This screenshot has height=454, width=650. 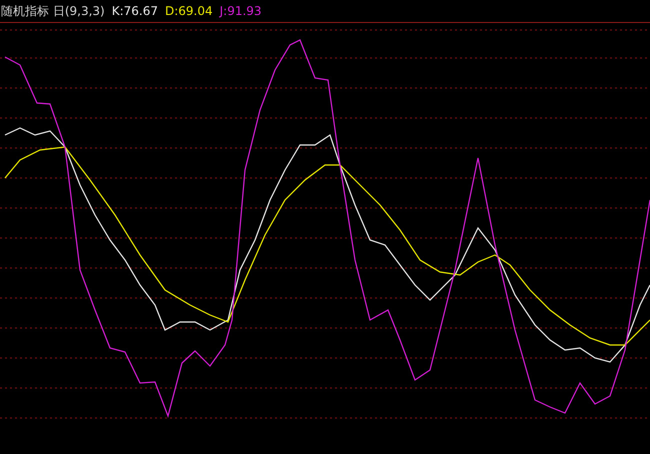 I want to click on indicator-title: 随机指标 日(9,3,3), so click(x=53, y=11).